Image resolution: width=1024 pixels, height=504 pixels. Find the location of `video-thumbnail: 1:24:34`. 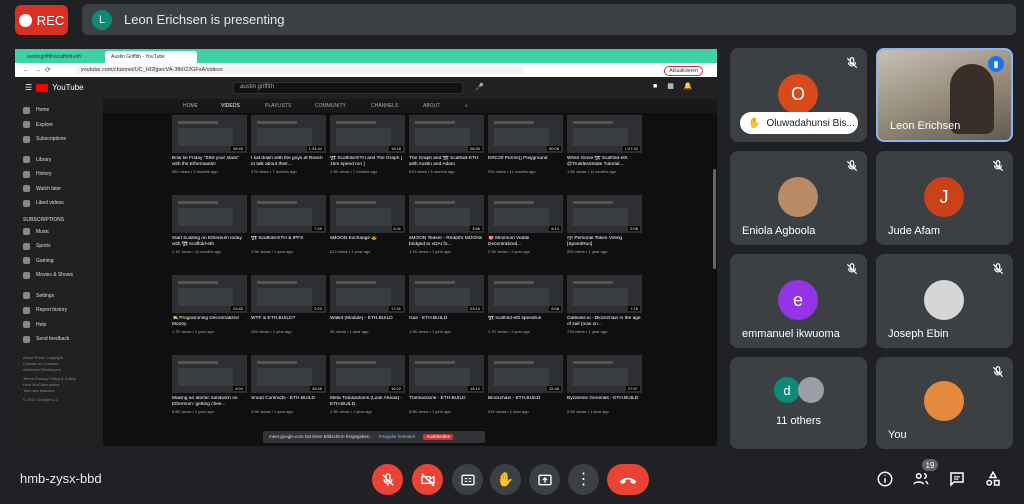

video-thumbnail: 1:24:34 is located at coordinates (288, 134).